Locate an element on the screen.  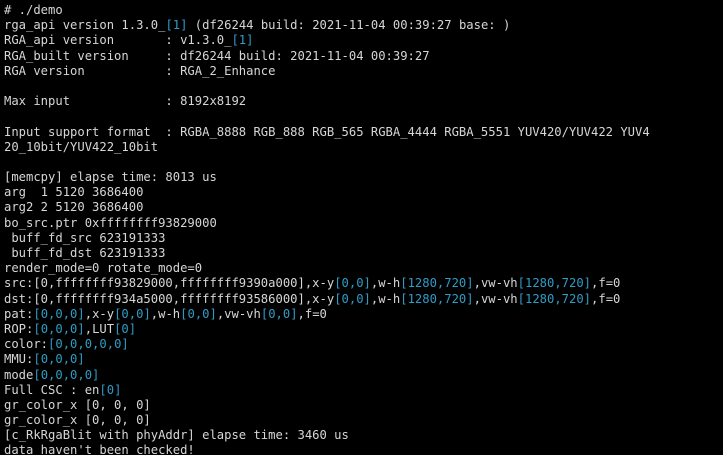
terminal-text: arg2 2 5120 3686400 is located at coordinates (74, 207).